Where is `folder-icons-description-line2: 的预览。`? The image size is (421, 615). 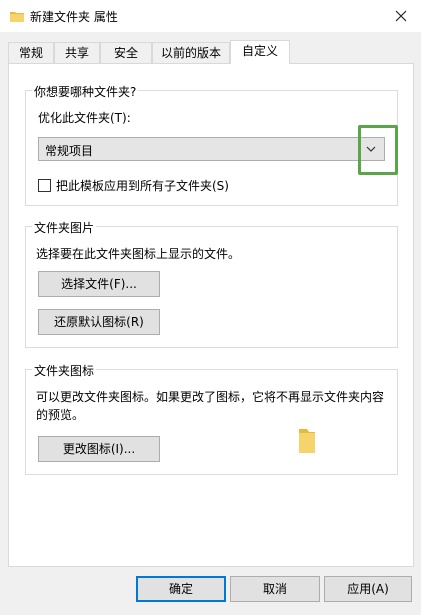 folder-icons-description-line2: 的预览。 is located at coordinates (60, 415).